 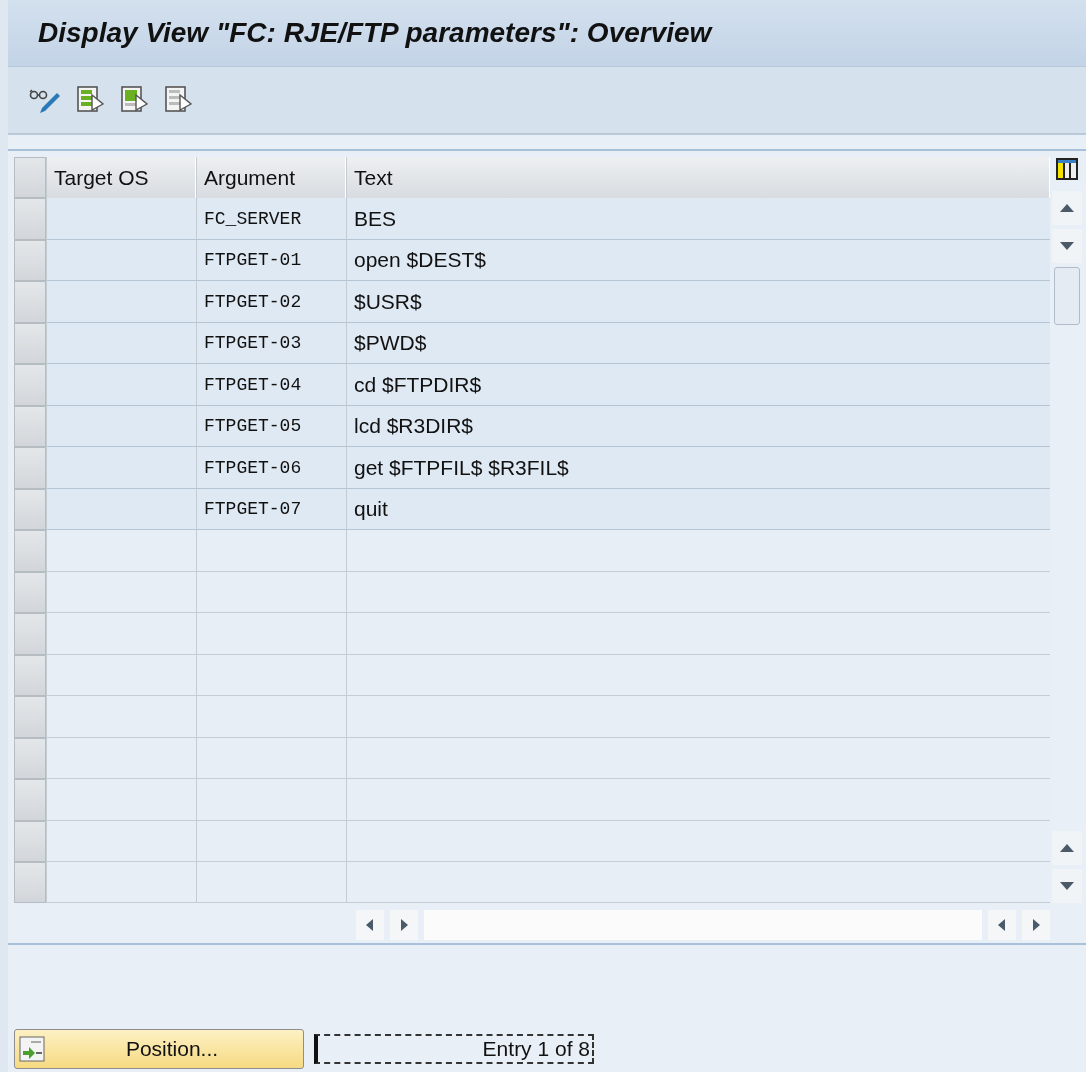 I want to click on scrollbar-thumb, so click(x=1067, y=296).